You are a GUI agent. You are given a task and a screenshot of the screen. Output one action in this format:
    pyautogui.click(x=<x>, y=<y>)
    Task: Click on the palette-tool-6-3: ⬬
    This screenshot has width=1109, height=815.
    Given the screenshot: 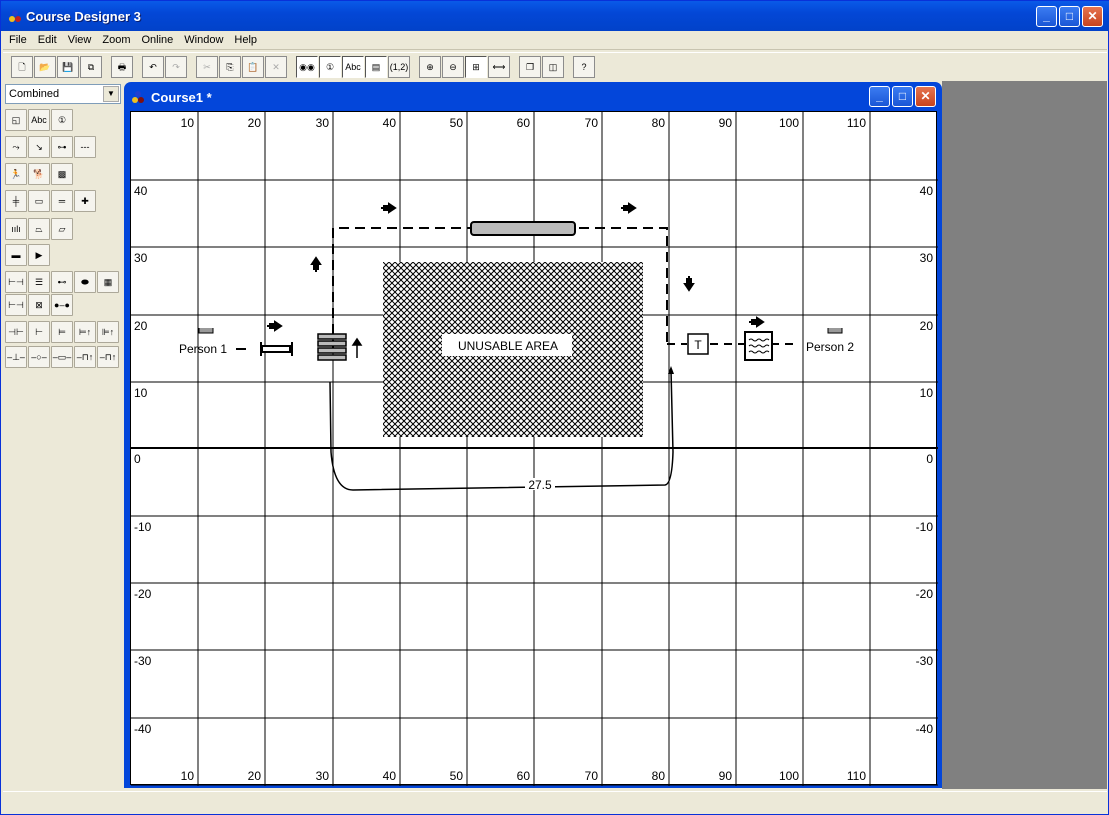 What is the action you would take?
    pyautogui.click(x=85, y=282)
    